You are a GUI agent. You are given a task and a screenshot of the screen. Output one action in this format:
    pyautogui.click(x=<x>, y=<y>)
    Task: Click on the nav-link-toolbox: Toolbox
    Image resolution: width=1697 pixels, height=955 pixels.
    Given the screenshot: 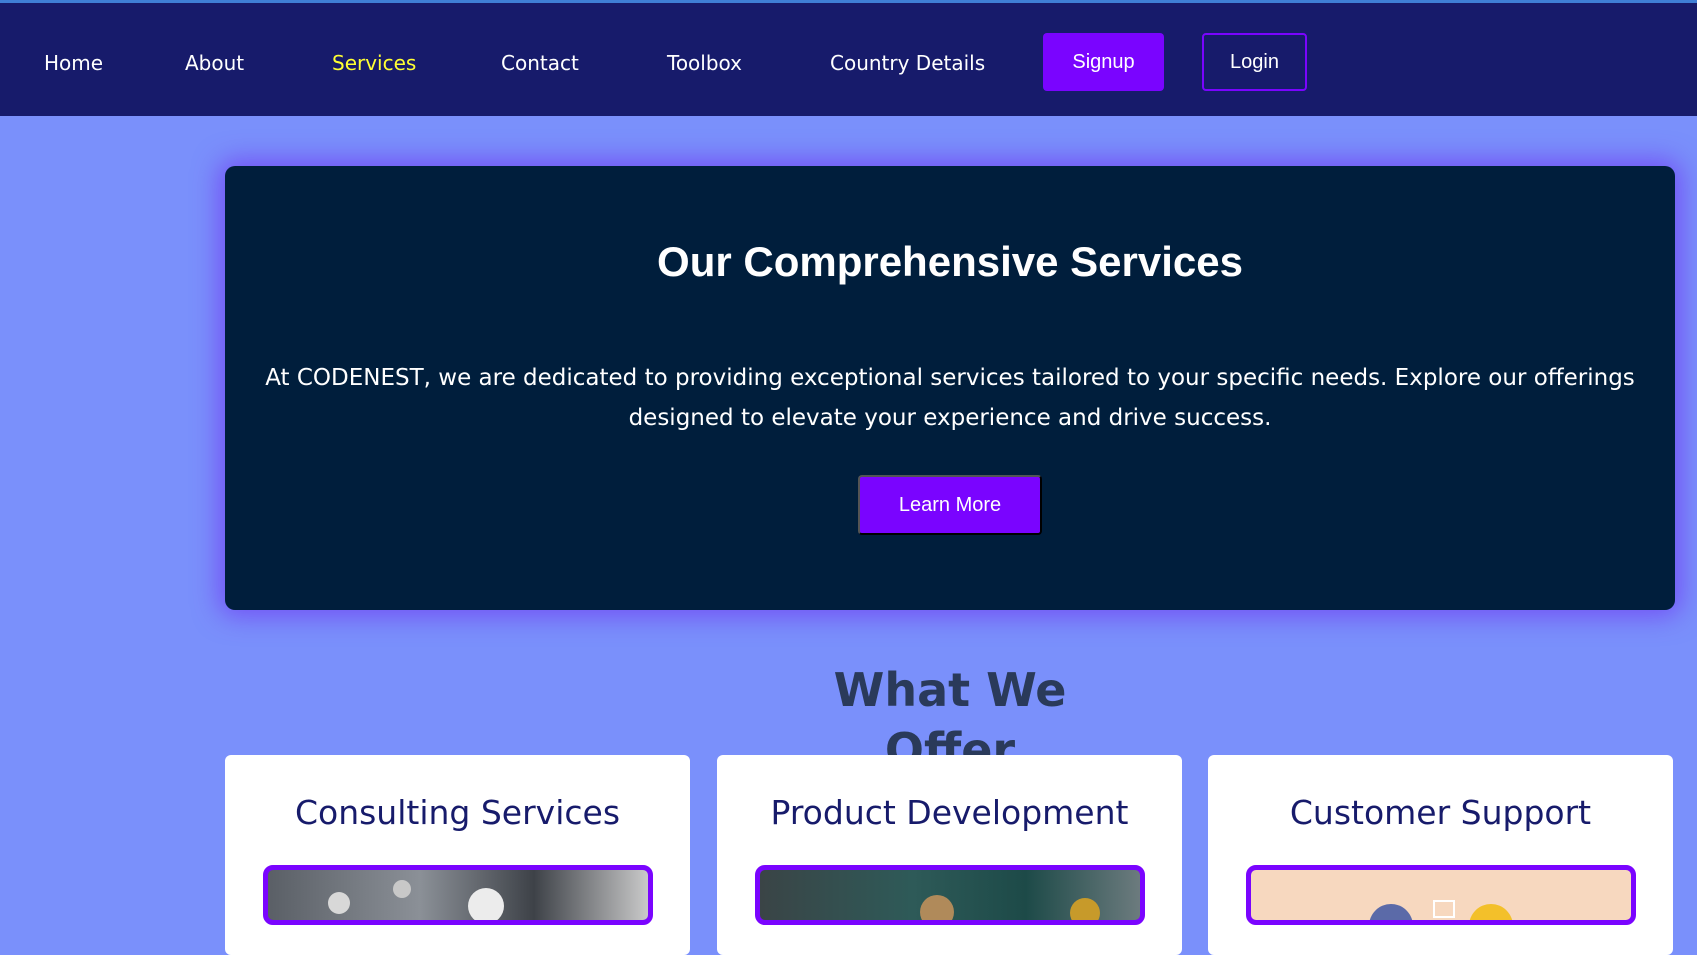 What is the action you would take?
    pyautogui.click(x=704, y=63)
    